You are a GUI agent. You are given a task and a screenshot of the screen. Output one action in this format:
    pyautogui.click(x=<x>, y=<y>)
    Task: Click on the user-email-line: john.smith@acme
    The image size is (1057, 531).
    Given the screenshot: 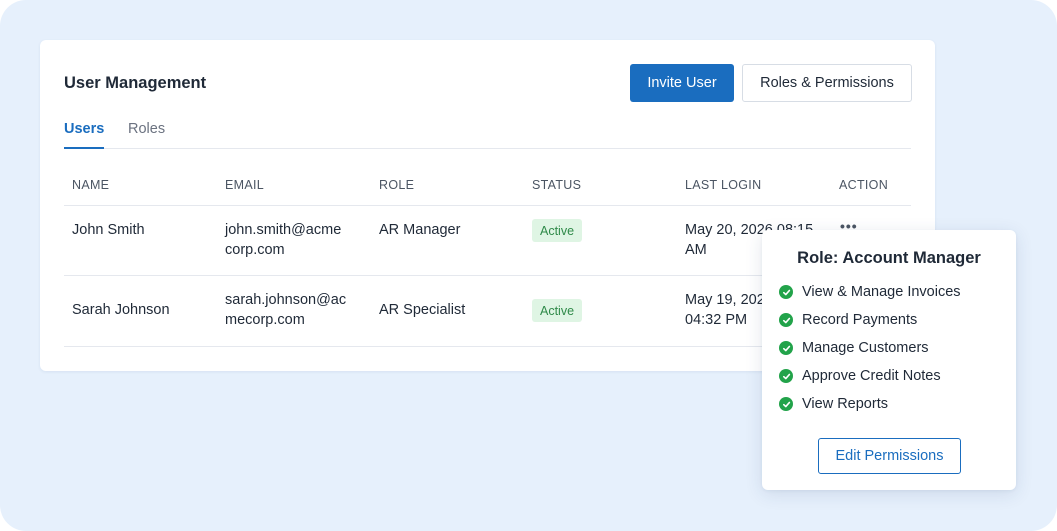 What is the action you would take?
    pyautogui.click(x=283, y=230)
    